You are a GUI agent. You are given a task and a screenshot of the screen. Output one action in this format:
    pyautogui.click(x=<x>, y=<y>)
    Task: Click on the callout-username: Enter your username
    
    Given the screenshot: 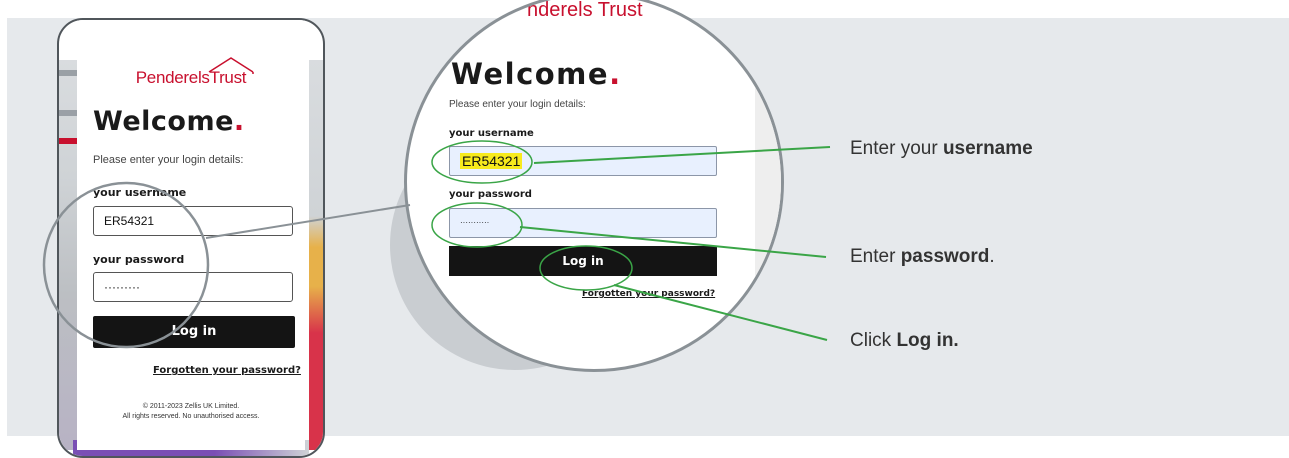 What is the action you would take?
    pyautogui.click(x=941, y=148)
    